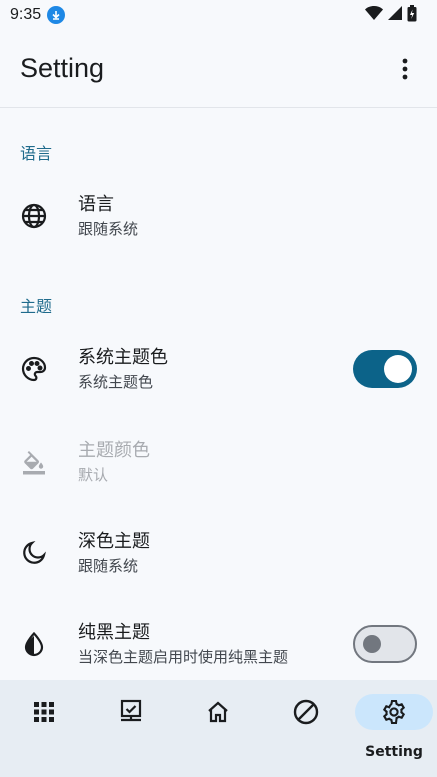  What do you see at coordinates (394, 752) in the screenshot?
I see `nav-label-setting: Setting` at bounding box center [394, 752].